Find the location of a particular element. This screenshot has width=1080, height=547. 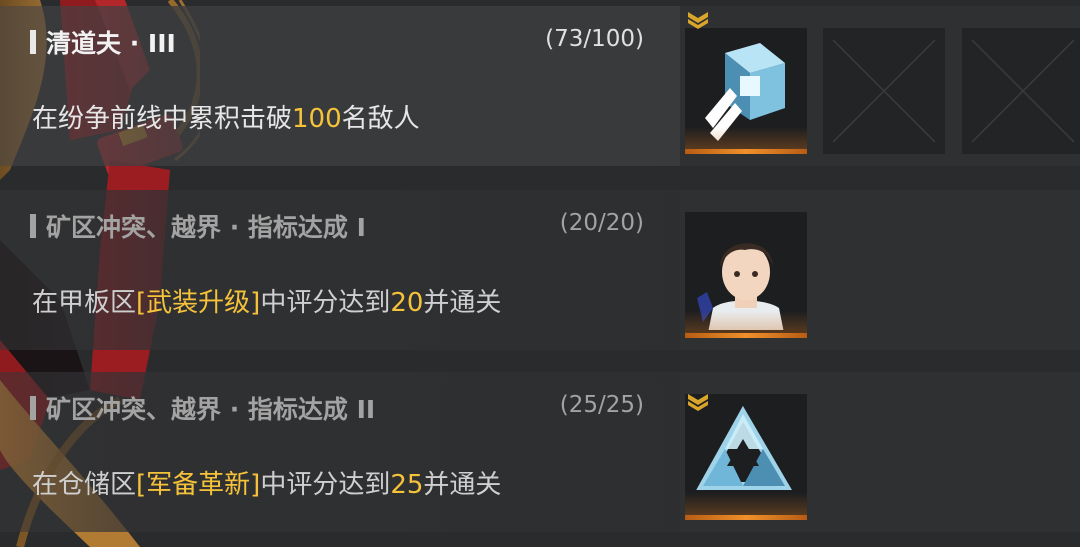

mission-title: 矿区冲突、越界 · 指标达成 I is located at coordinates (198, 226).